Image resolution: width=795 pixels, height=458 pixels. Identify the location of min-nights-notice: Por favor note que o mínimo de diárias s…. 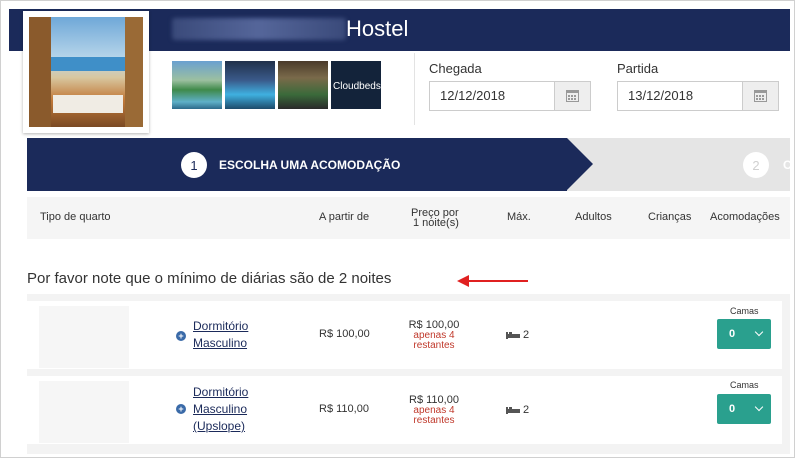
(209, 278).